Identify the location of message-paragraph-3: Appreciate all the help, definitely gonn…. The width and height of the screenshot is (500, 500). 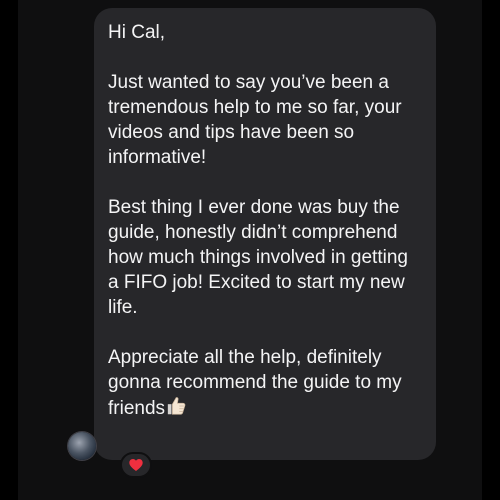
(265, 383).